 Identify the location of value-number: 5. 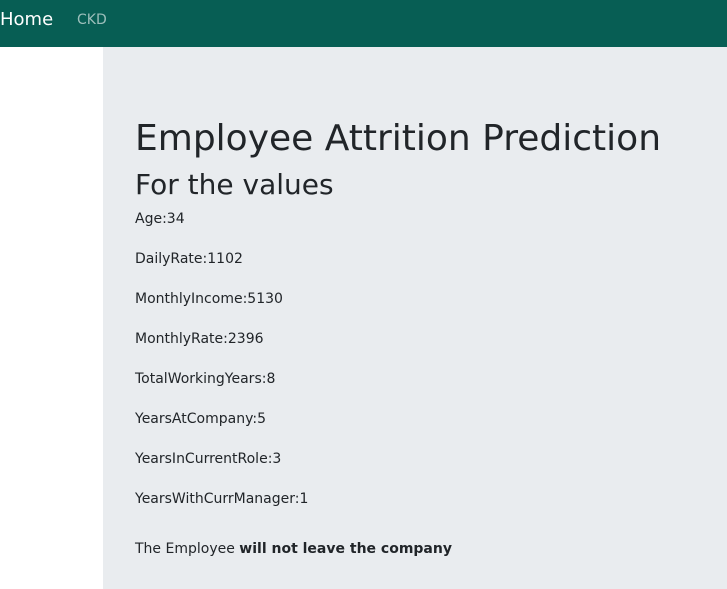
(261, 419).